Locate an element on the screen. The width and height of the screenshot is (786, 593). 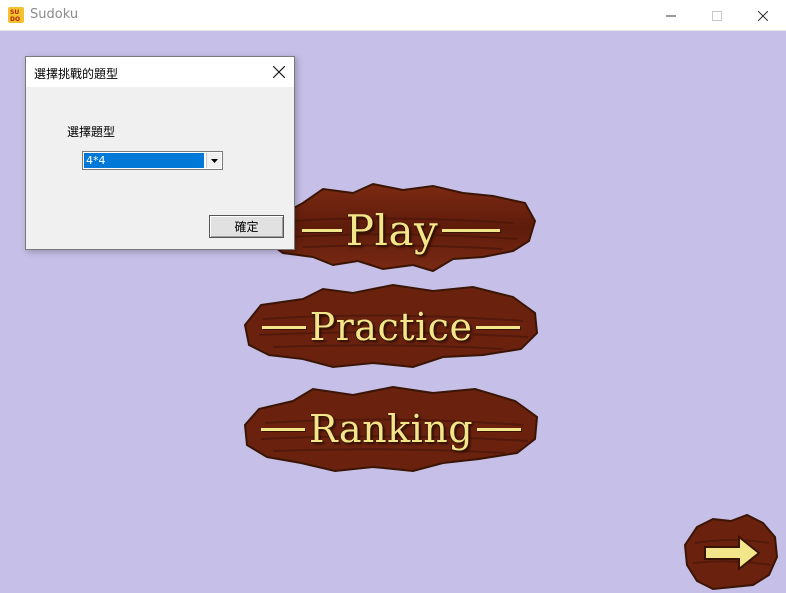
dialog-close-button is located at coordinates (279, 72).